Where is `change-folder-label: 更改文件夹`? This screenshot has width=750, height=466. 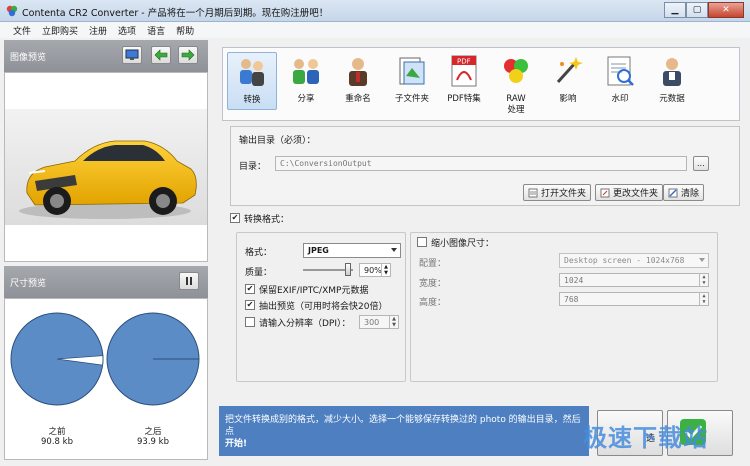
change-folder-label: 更改文件夹 is located at coordinates (636, 194).